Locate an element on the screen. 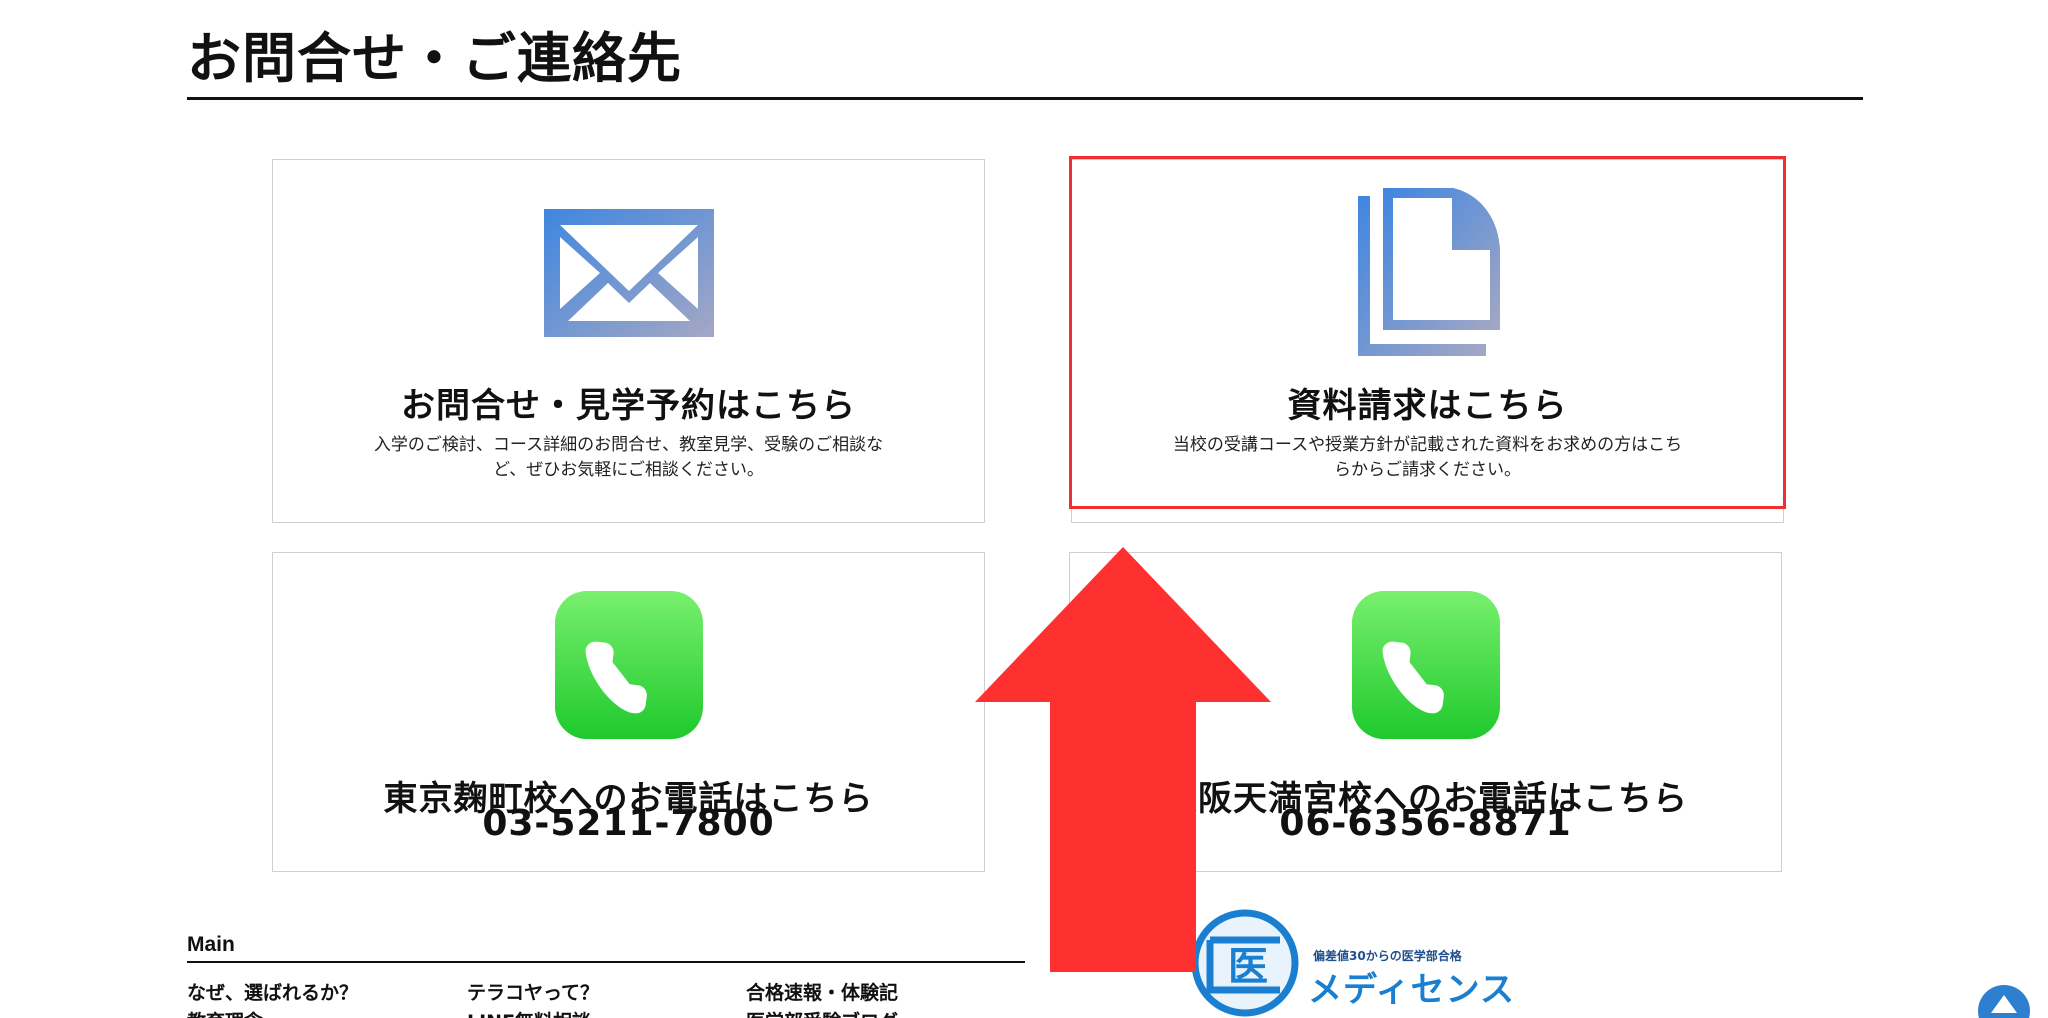  tokyo-phone-card: 東京麹町校へのお電話はこちら 03-5211-7800 is located at coordinates (628, 712).